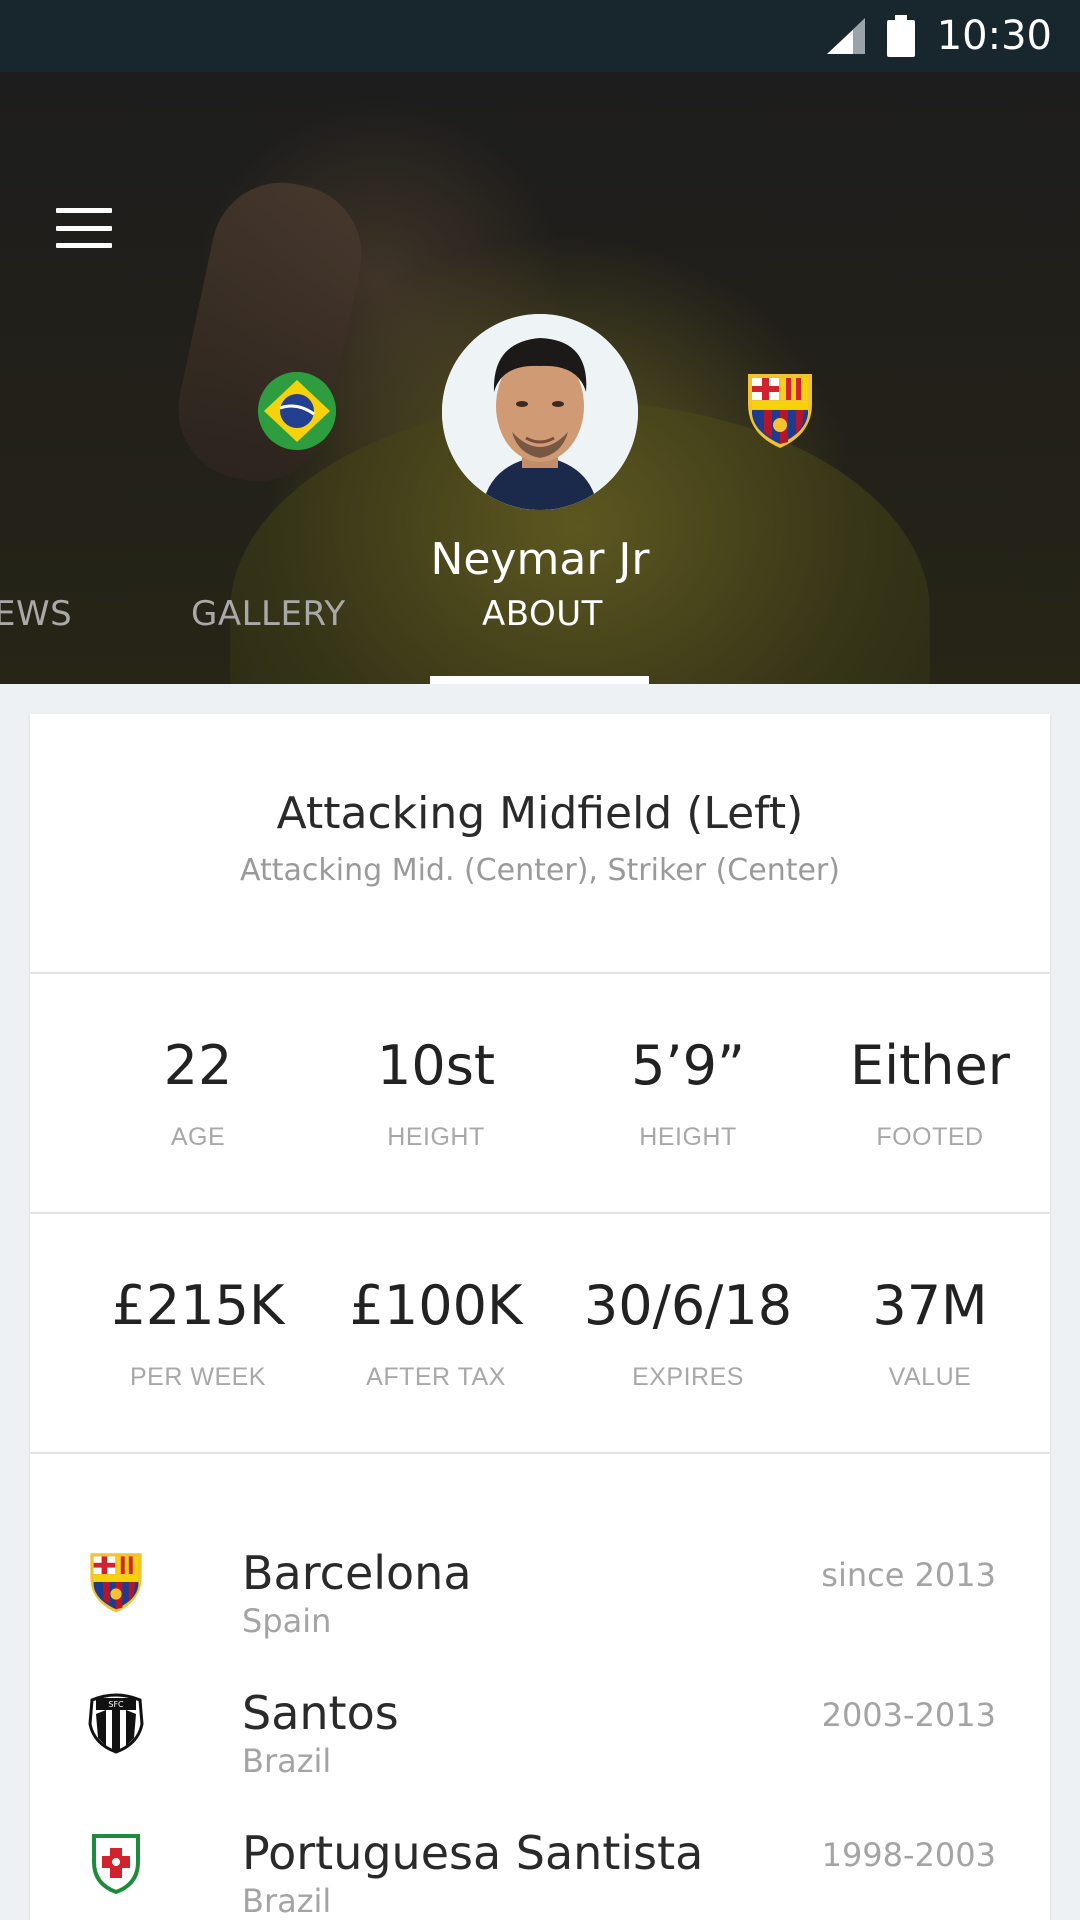  I want to click on stat-label: AGE, so click(198, 1137).